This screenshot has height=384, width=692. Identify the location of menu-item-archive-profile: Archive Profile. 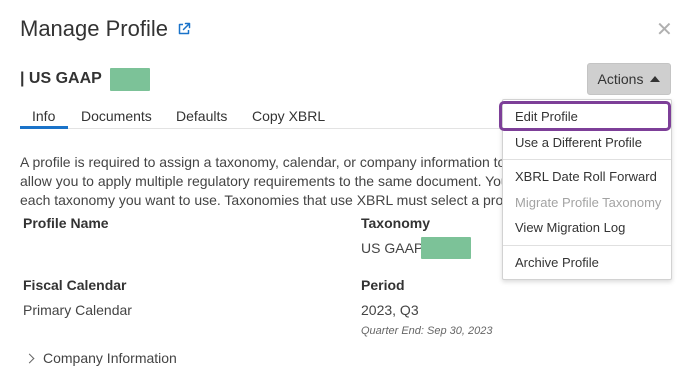
(557, 262).